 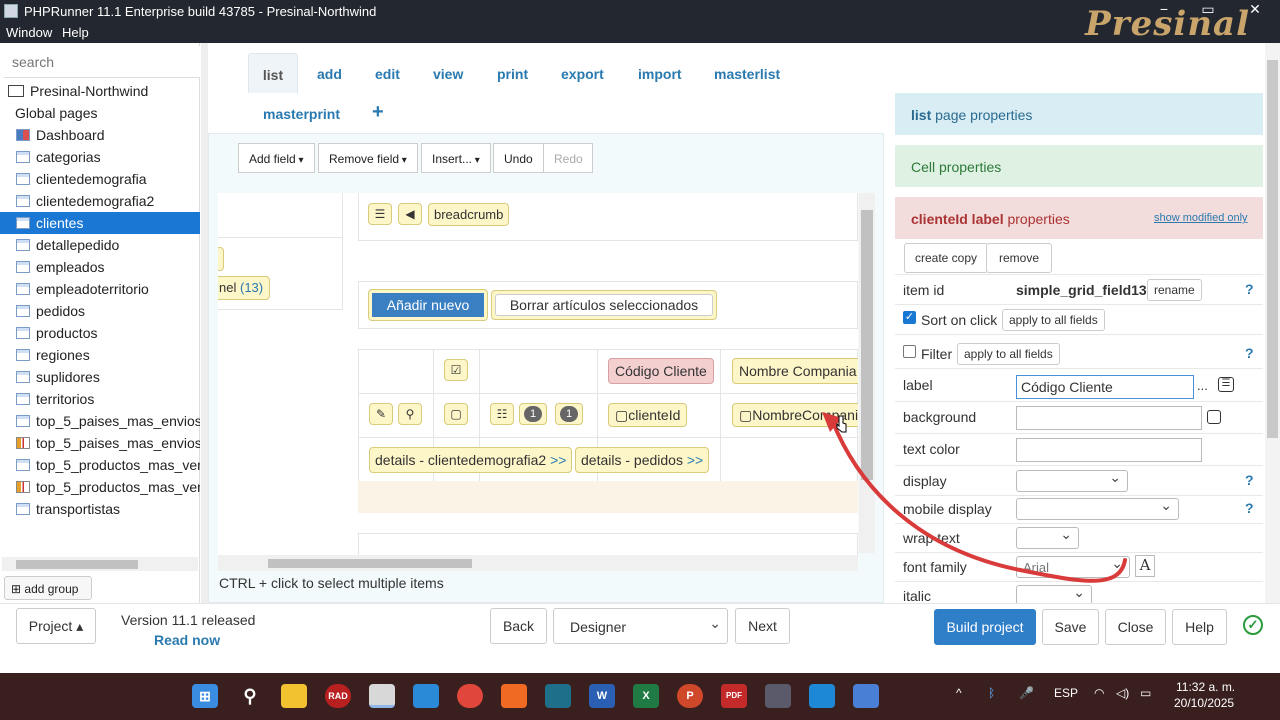 I want to click on sidebar-item: top_5_paises_mas_envios, so click(x=100, y=443).